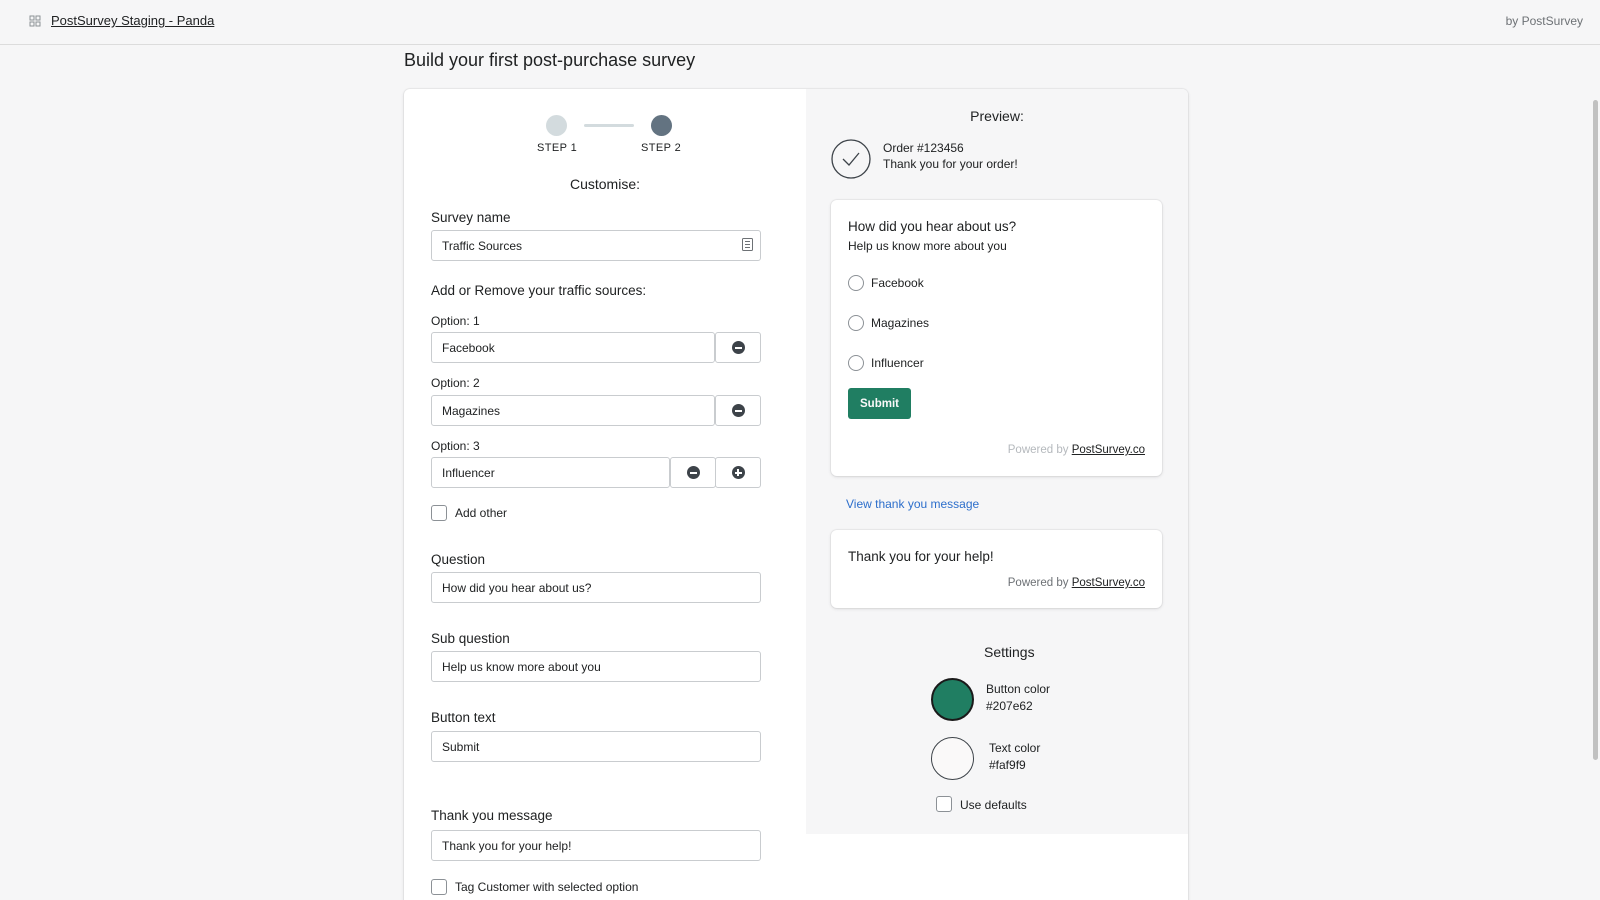 The image size is (1600, 900). Describe the element at coordinates (923, 148) in the screenshot. I see `order-number: Order #123456` at that location.